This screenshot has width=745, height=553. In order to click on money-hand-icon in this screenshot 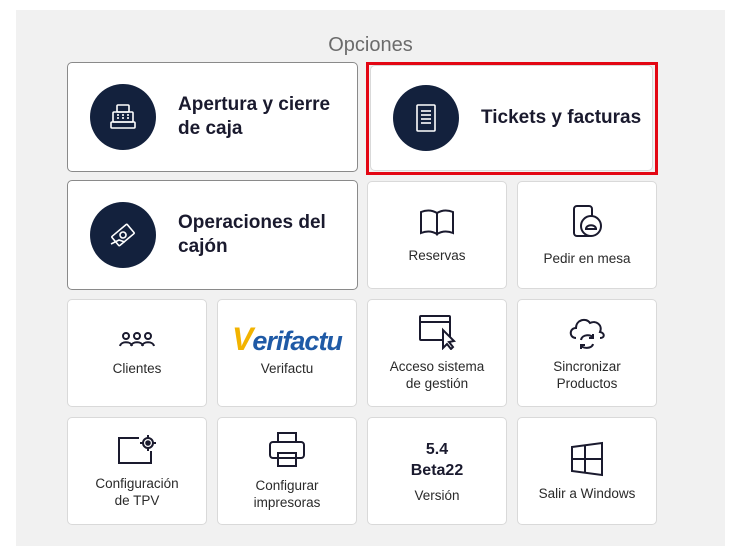, I will do `click(123, 235)`.